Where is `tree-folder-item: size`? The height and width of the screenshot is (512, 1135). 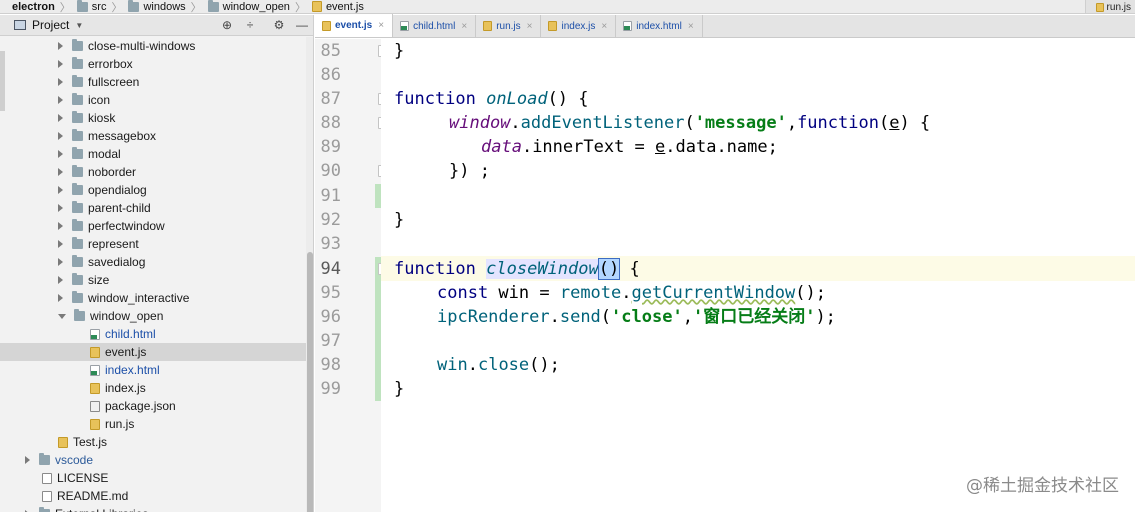
tree-folder-item: size is located at coordinates (153, 280).